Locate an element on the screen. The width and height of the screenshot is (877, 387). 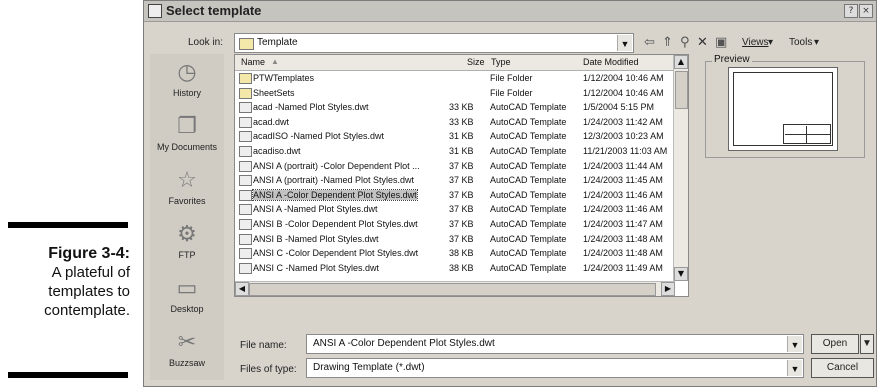
up-folder-icon: ⇑ is located at coordinates (667, 42).